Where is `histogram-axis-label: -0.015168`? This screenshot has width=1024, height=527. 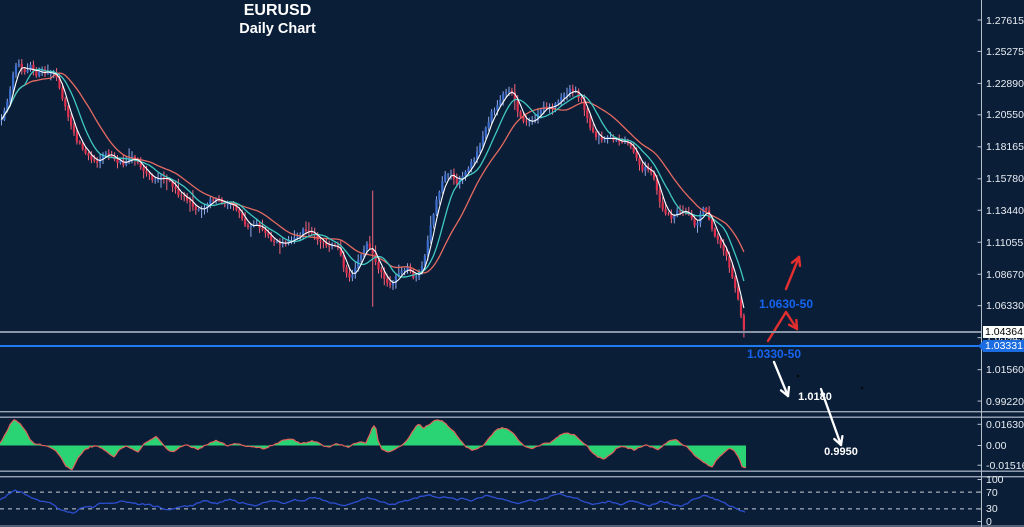
histogram-axis-label: -0.015168 is located at coordinates (1005, 465).